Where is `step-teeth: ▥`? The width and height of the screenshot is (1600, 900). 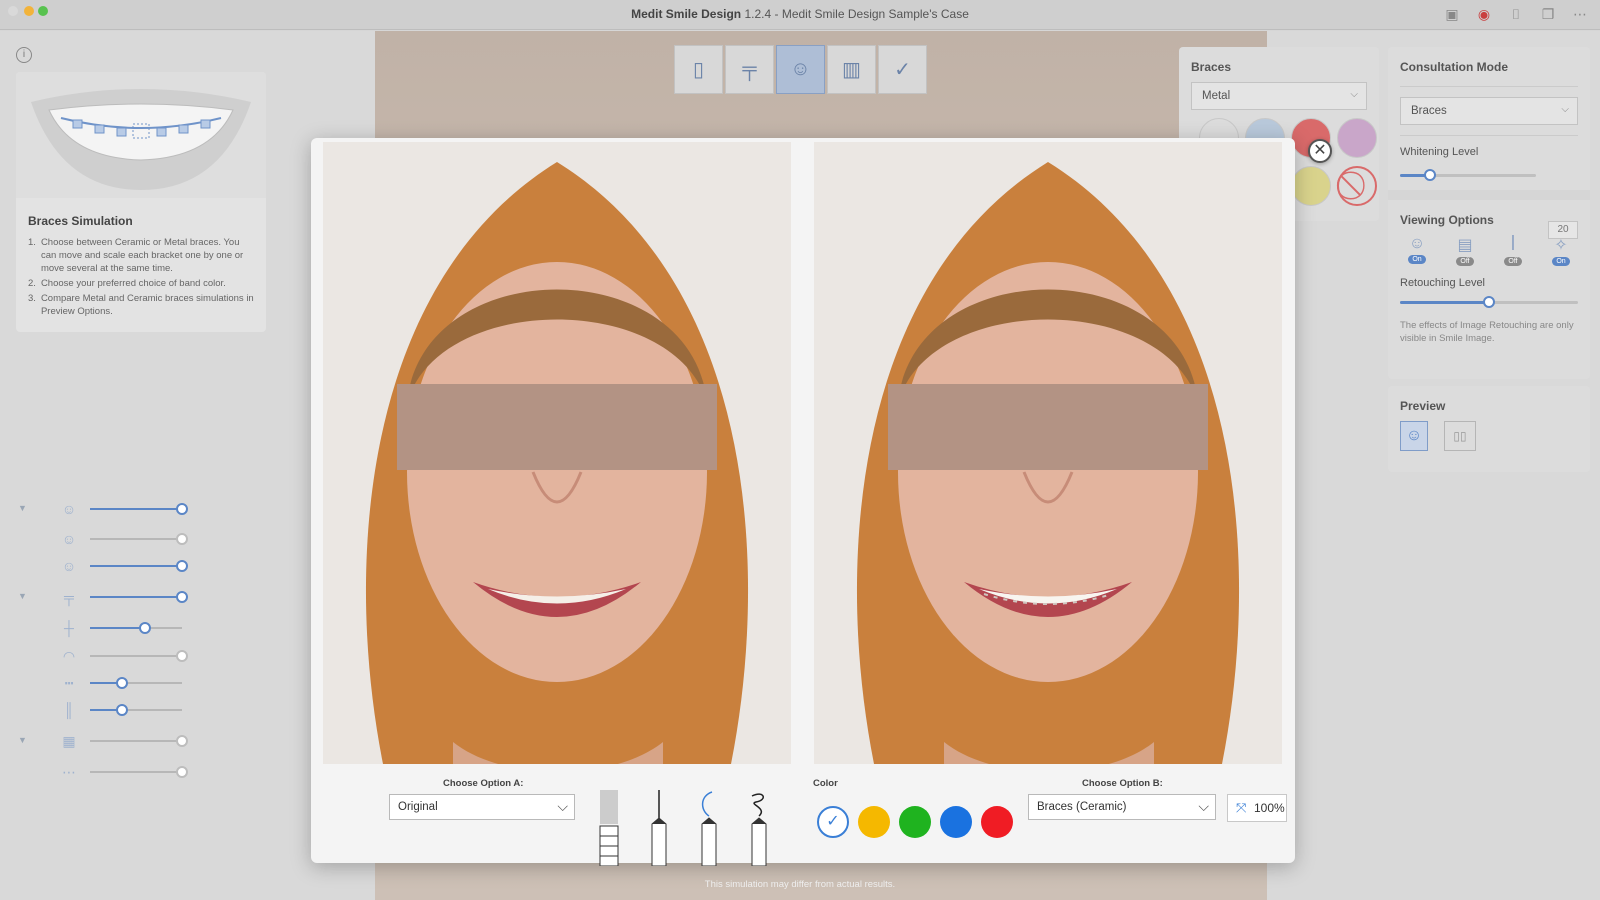 step-teeth: ▥ is located at coordinates (851, 69).